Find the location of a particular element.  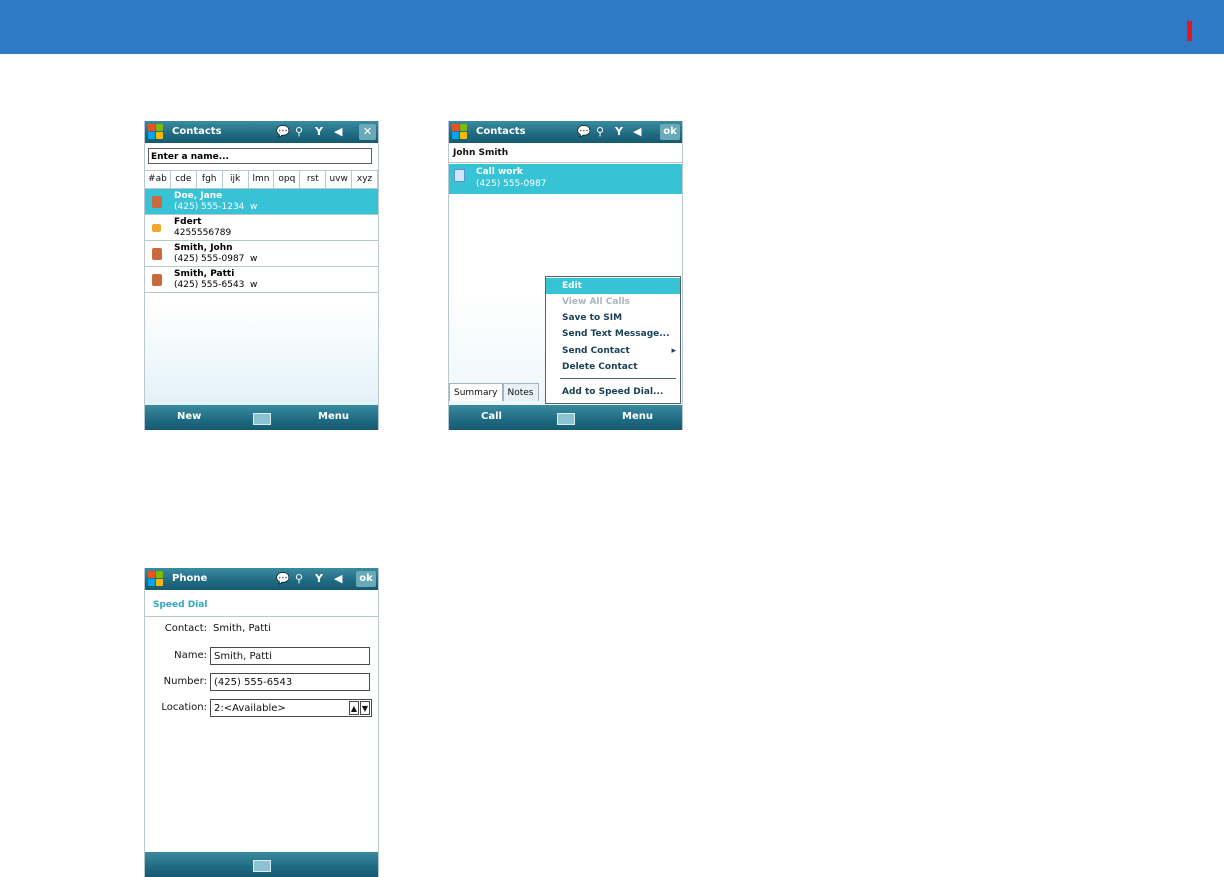

sim-contact-icon is located at coordinates (156, 228).